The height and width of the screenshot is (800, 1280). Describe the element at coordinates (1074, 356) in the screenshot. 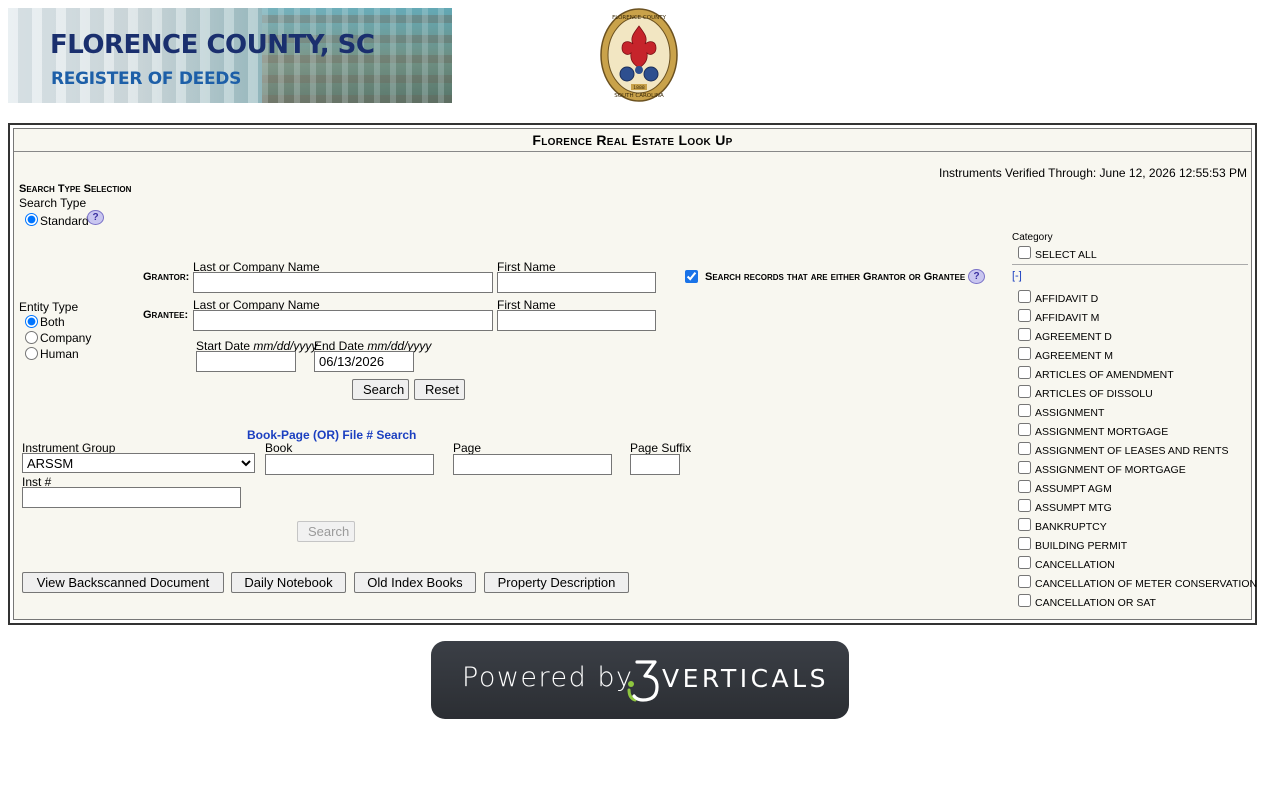

I see `category-item-label: AGREEMENT M` at that location.